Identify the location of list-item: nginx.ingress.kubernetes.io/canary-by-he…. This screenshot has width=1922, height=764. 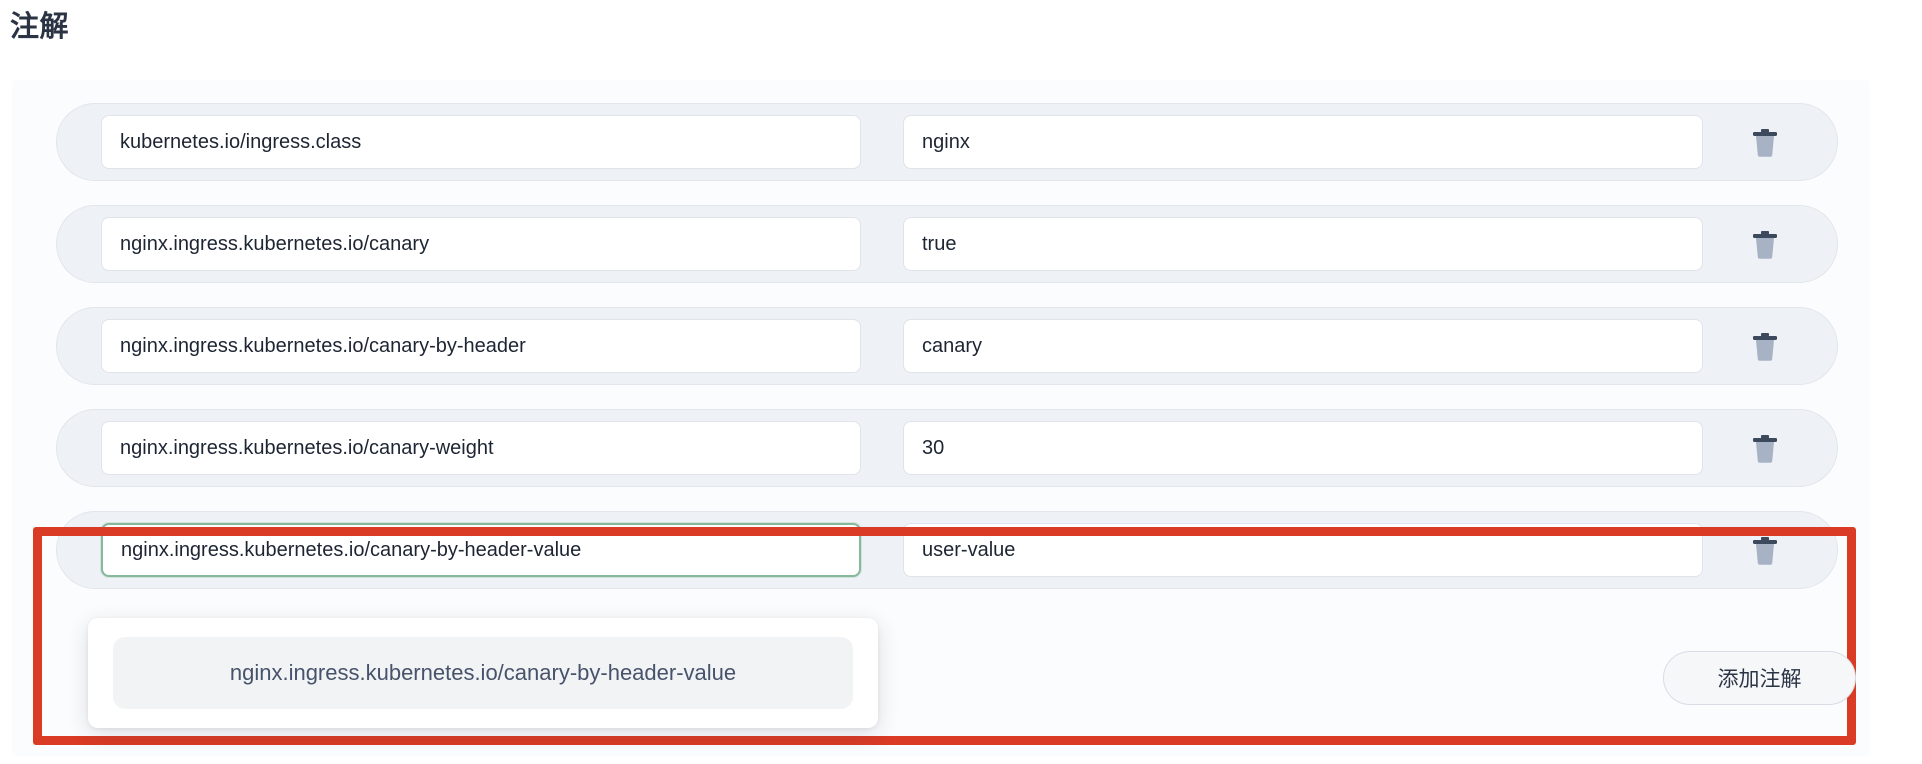
(483, 673).